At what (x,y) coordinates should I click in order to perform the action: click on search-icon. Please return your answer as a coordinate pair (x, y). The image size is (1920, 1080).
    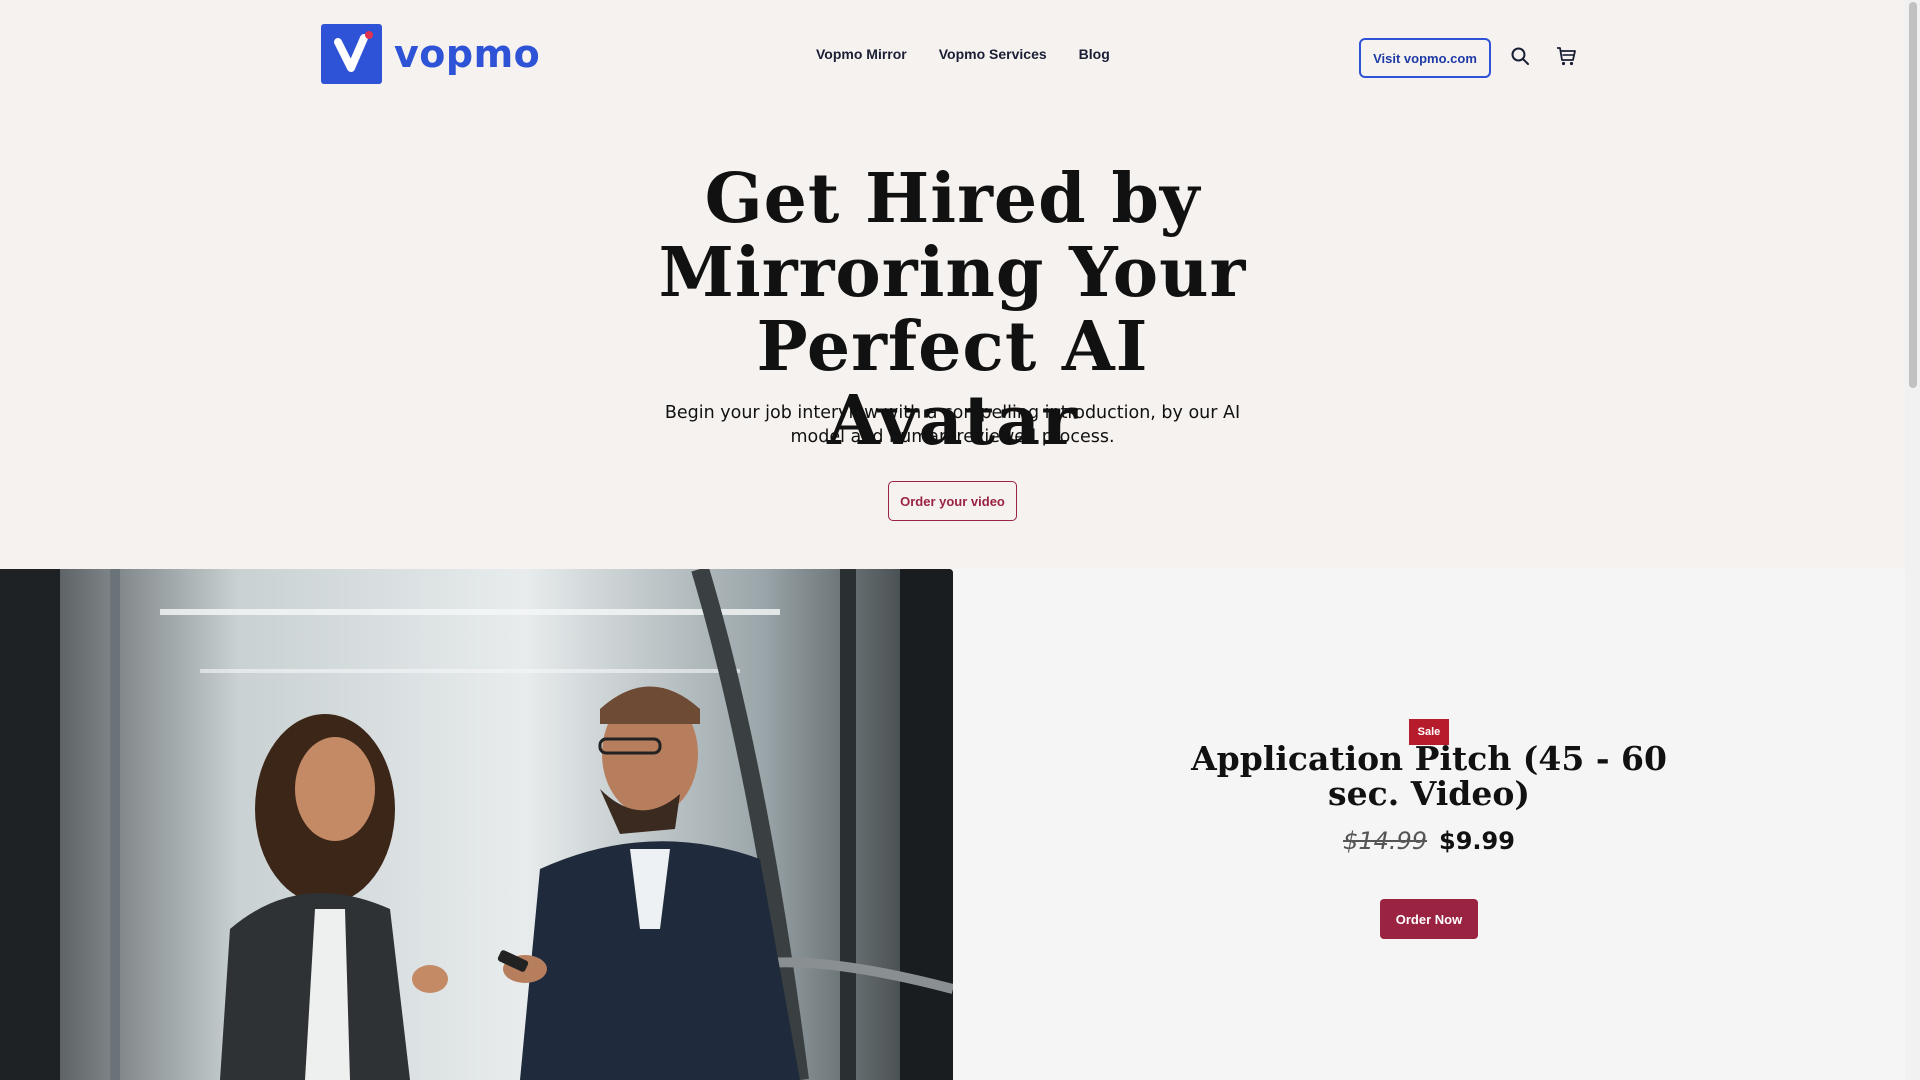
    Looking at the image, I should click on (1520, 56).